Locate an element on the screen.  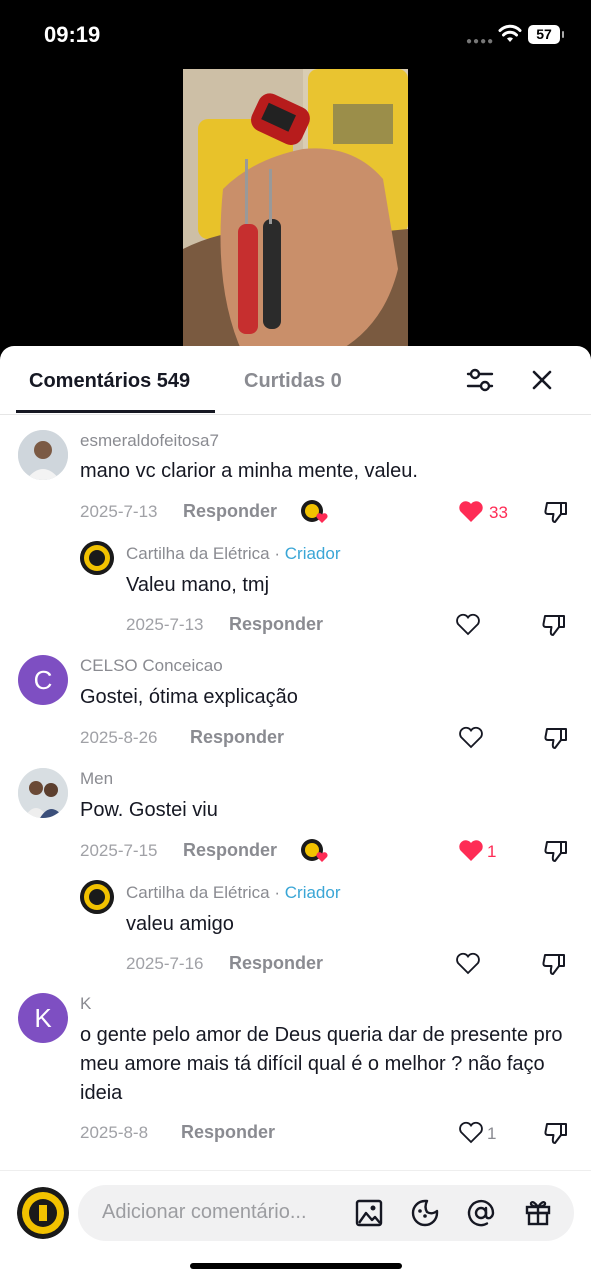
my-avatar is located at coordinates (43, 1213).